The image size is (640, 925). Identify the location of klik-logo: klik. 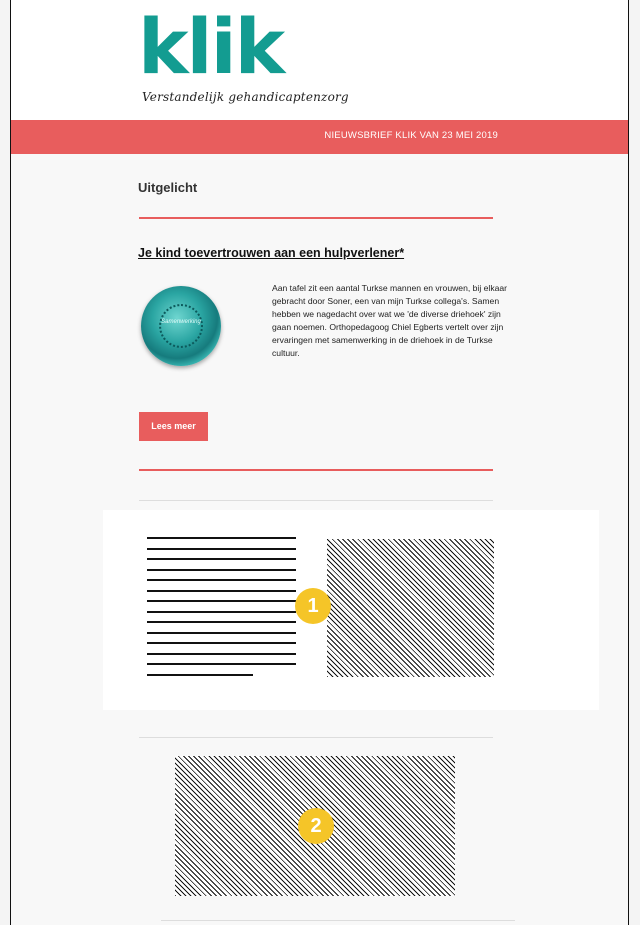
(211, 47).